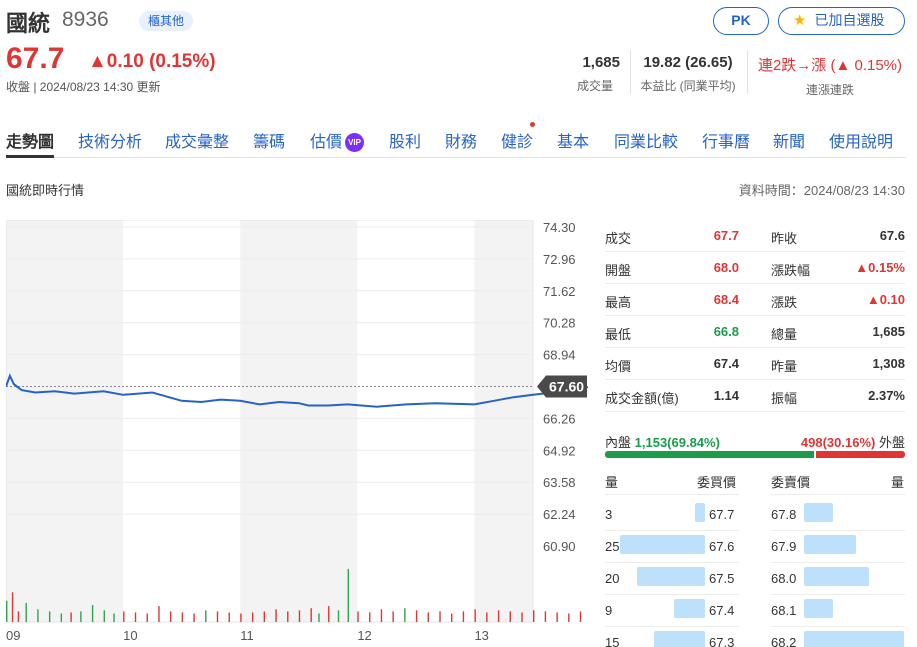  I want to click on bid-price: 67.3, so click(721, 641).